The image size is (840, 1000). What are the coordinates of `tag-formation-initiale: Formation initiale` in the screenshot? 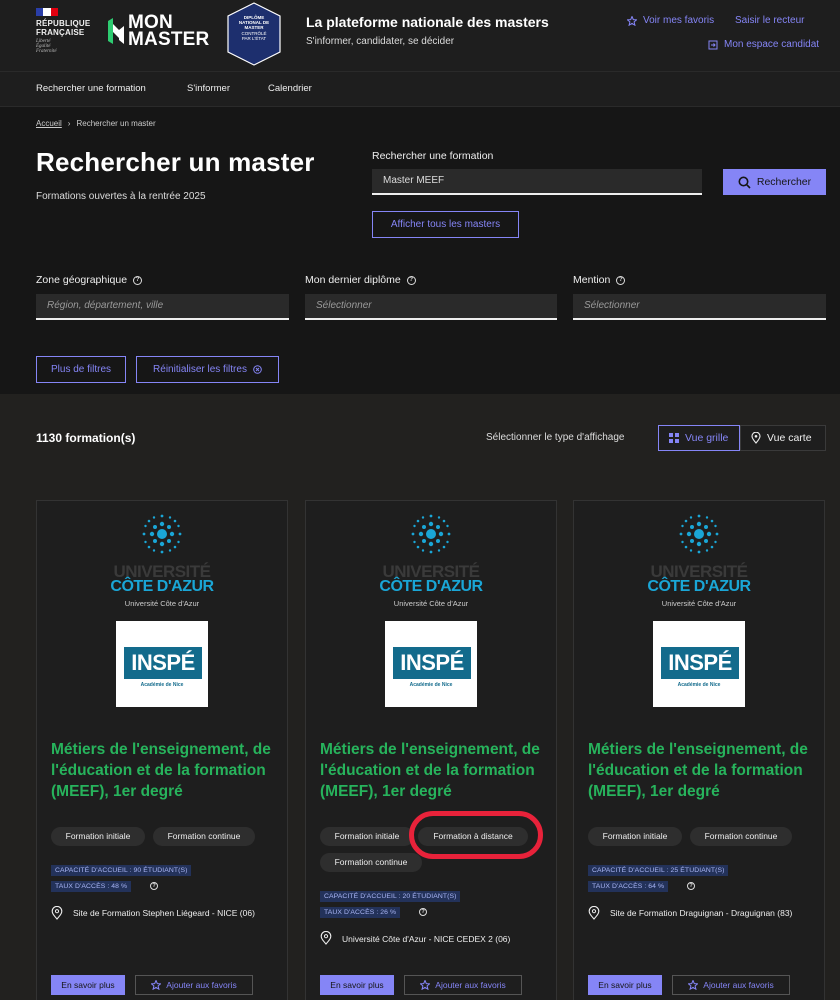 It's located at (635, 836).